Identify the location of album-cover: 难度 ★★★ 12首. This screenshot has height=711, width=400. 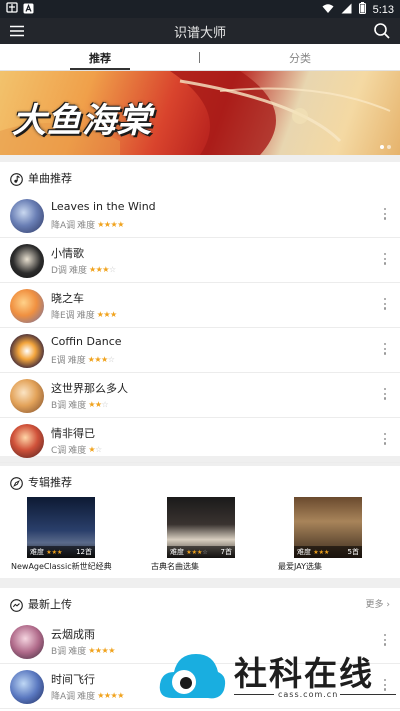
(61, 527).